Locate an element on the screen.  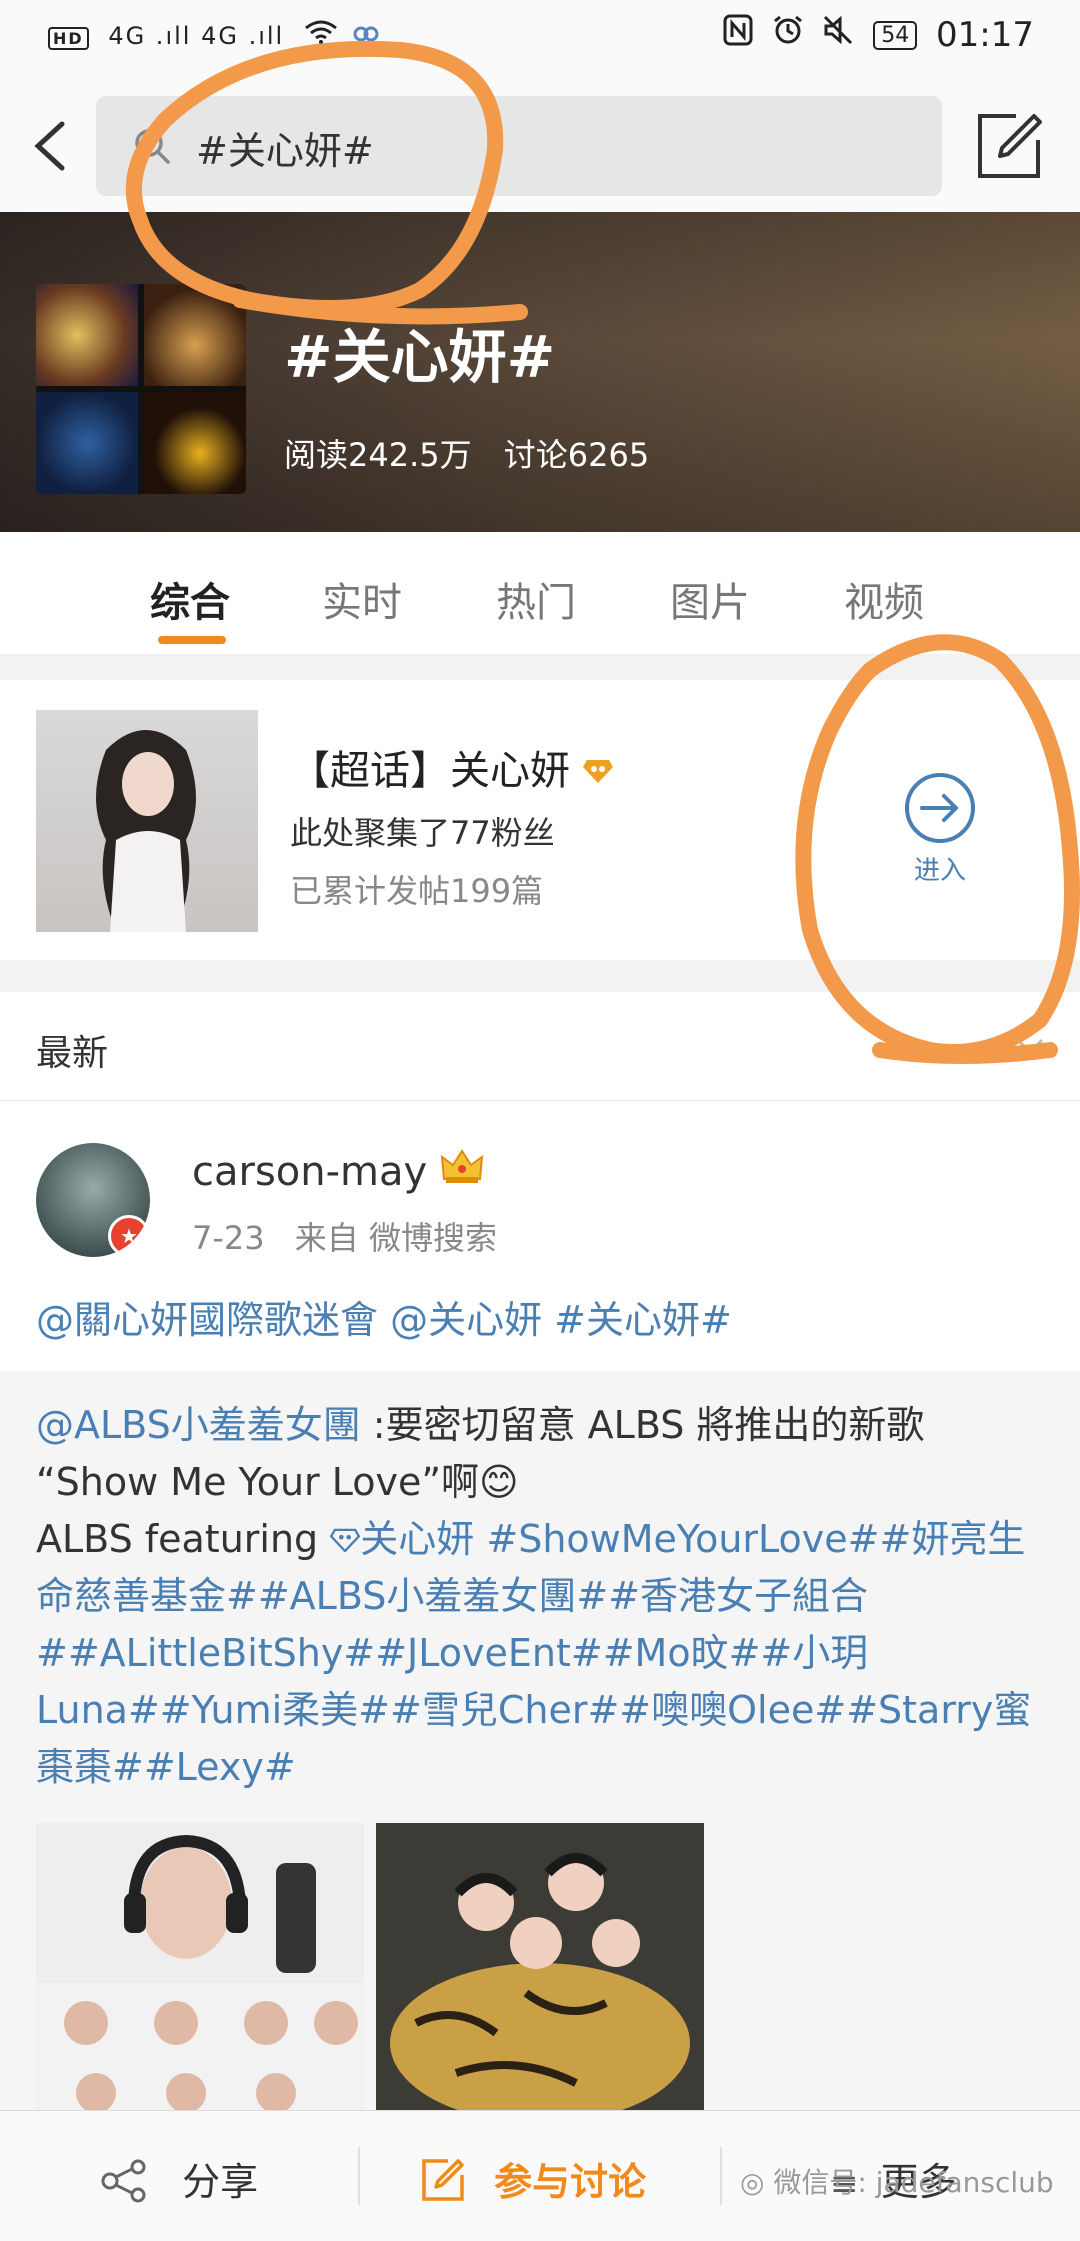
latest-header: 最新 is located at coordinates (540, 1046).